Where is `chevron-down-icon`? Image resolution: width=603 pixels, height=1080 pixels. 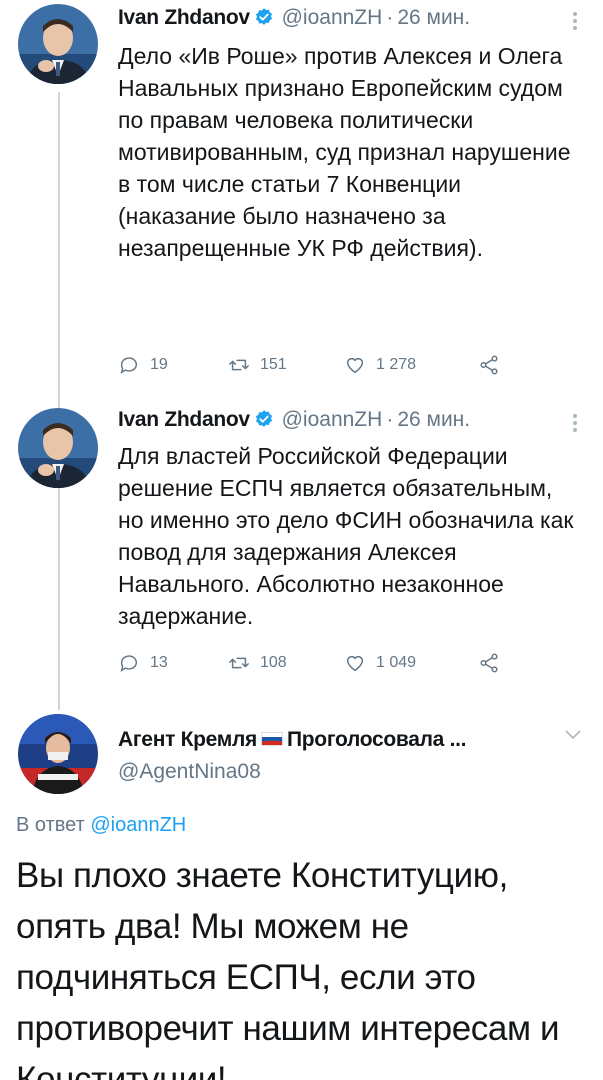 chevron-down-icon is located at coordinates (573, 735).